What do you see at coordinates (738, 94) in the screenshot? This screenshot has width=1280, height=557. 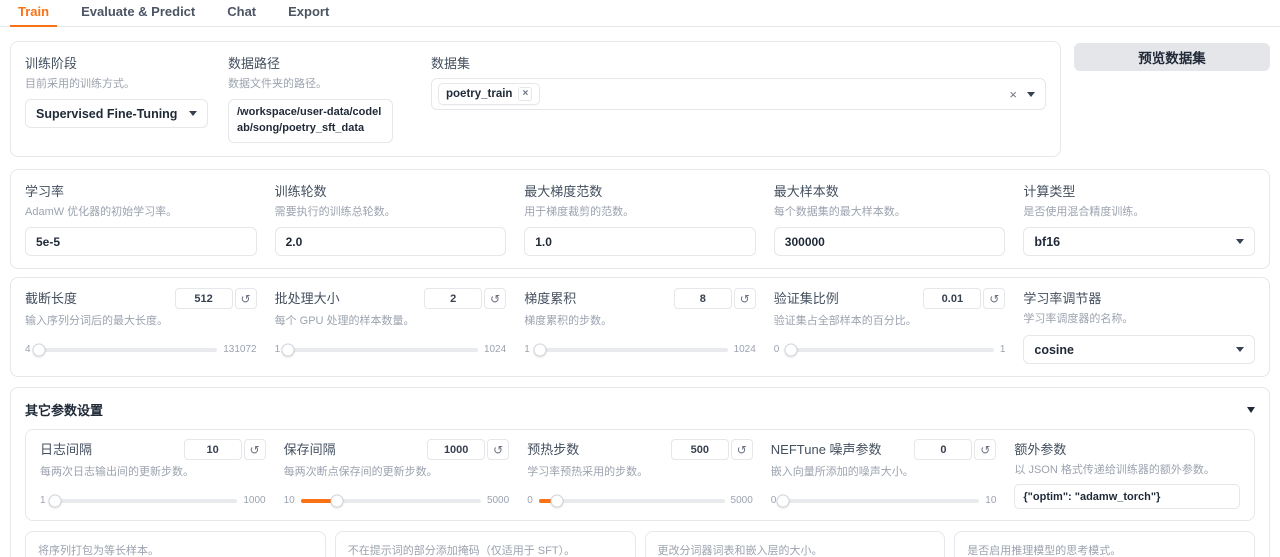 I see `dataset-multiselect: poetry_train × ×` at bounding box center [738, 94].